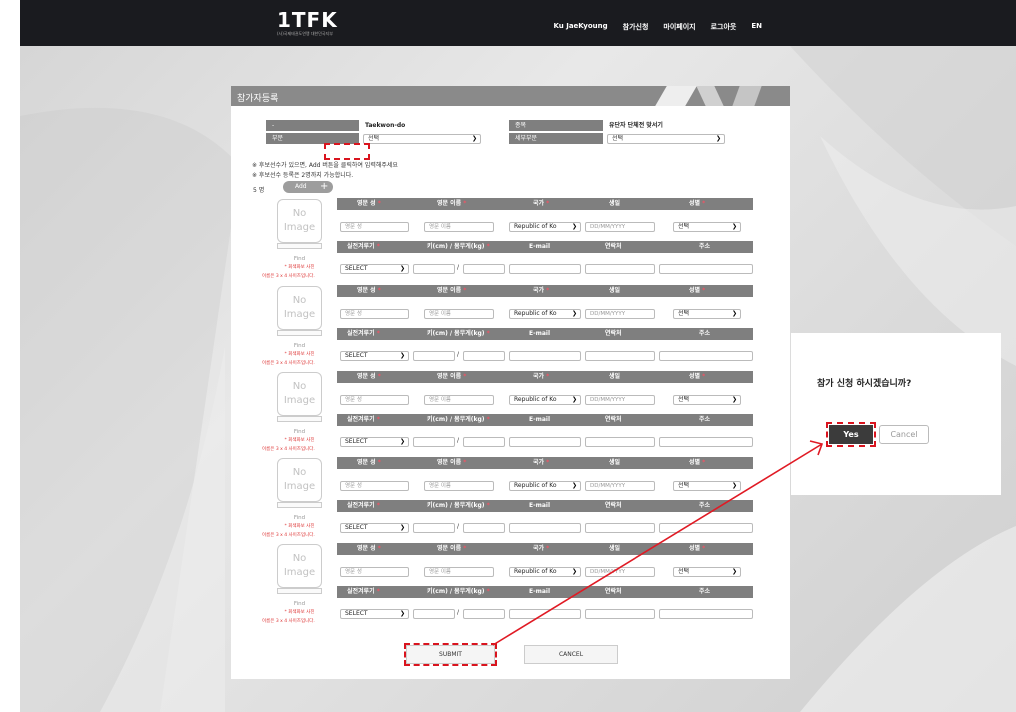 This screenshot has width=1016, height=712. What do you see at coordinates (571, 654) in the screenshot?
I see `cancel-button: CANCEL` at bounding box center [571, 654].